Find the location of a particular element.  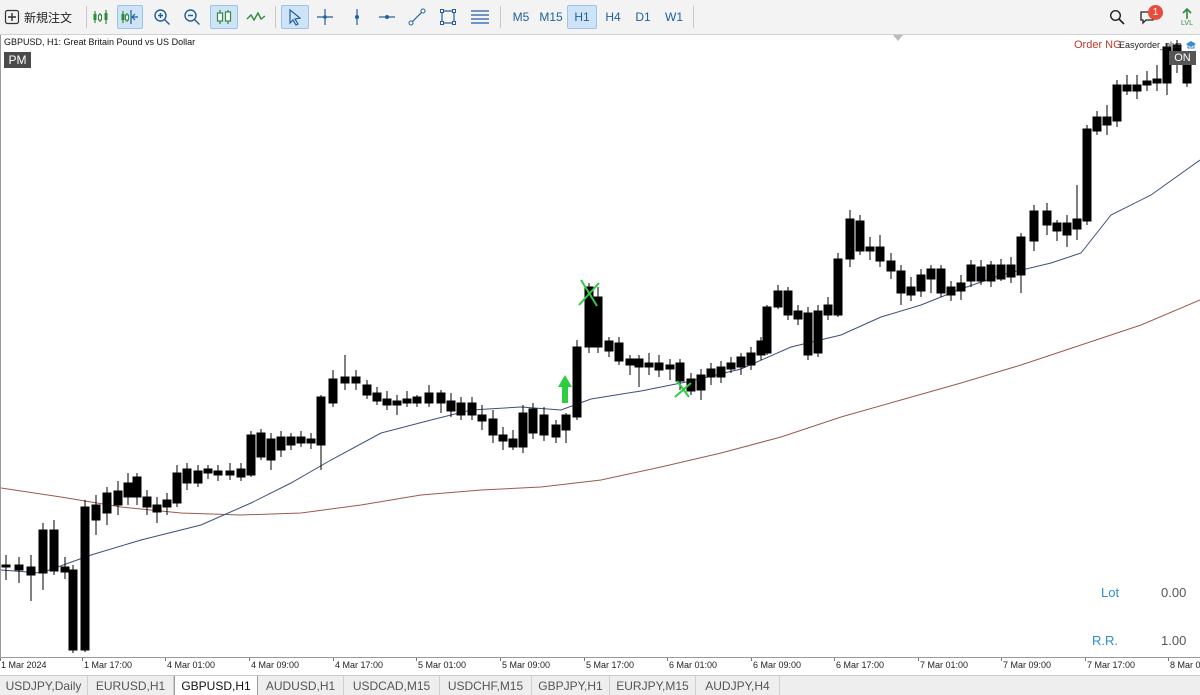

timeframe-d1-button: D1 is located at coordinates (643, 17).